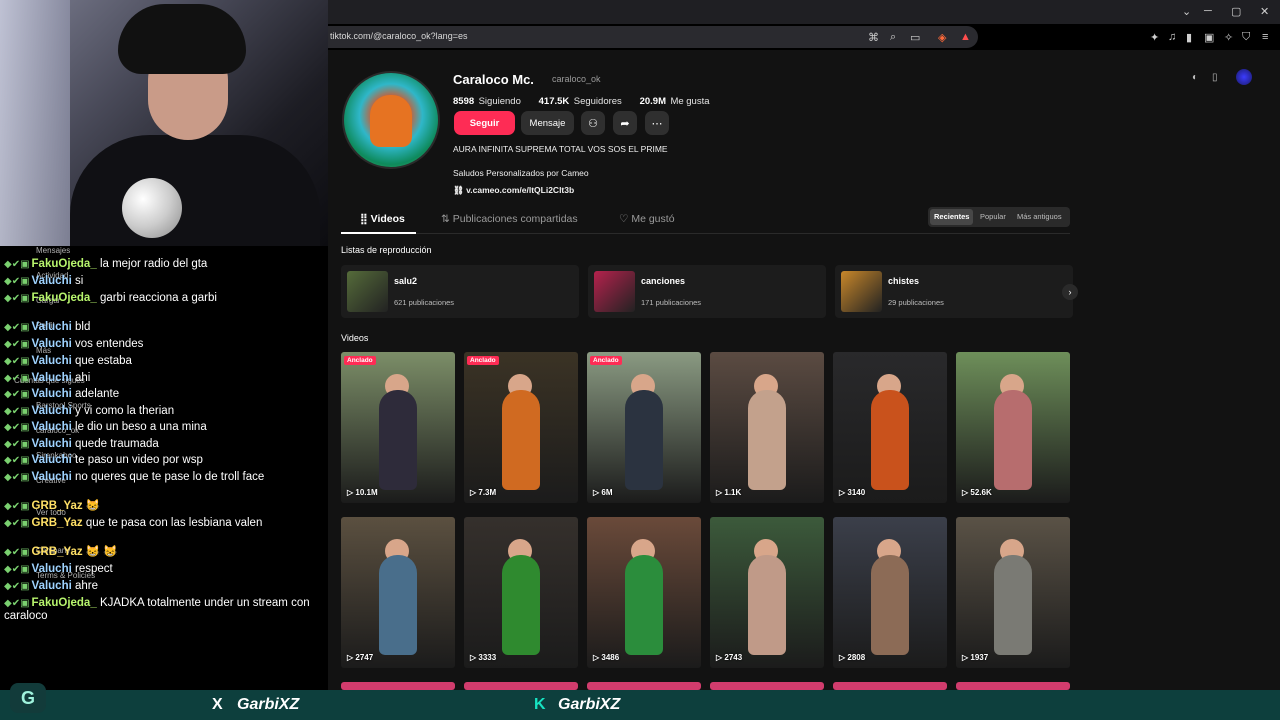 This screenshot has height=720, width=1280. I want to click on media-icon: ♫, so click(1172, 37).